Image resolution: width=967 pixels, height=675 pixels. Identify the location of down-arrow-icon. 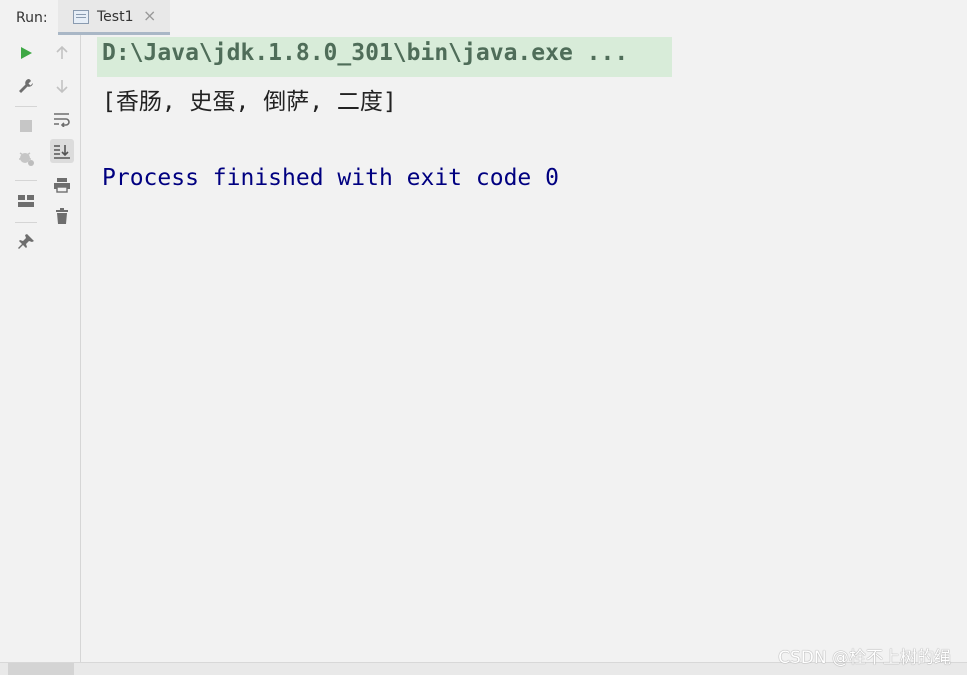
(62, 87).